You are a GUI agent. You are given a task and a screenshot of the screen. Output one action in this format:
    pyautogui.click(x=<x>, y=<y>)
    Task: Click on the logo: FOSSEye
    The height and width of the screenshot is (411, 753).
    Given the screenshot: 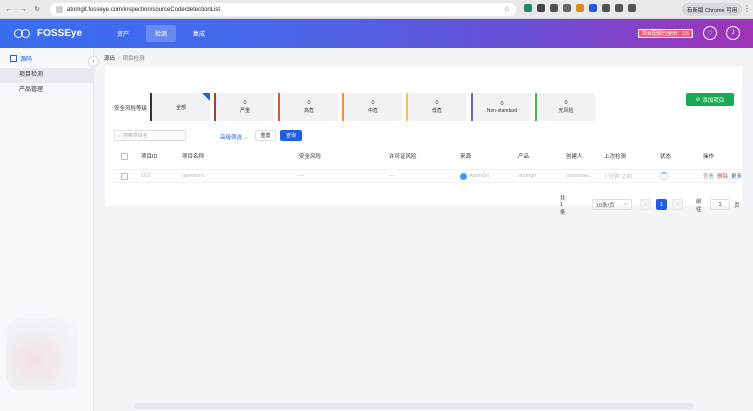 What is the action you would take?
    pyautogui.click(x=48, y=33)
    